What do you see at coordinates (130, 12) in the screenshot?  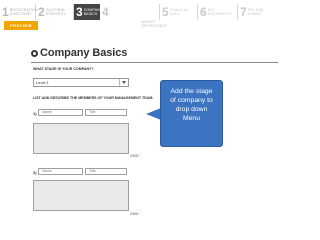 I see `step-4: 4` at bounding box center [130, 12].